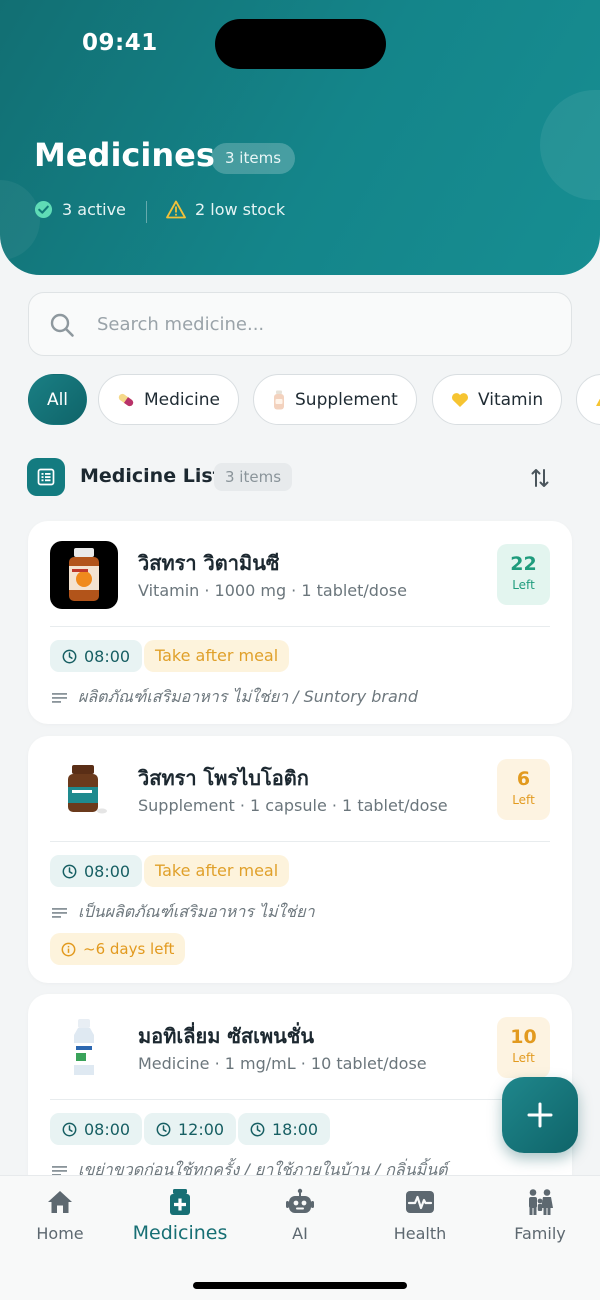 Image resolution: width=600 pixels, height=1300 pixels. I want to click on stock-left-count: 10, so click(523, 1037).